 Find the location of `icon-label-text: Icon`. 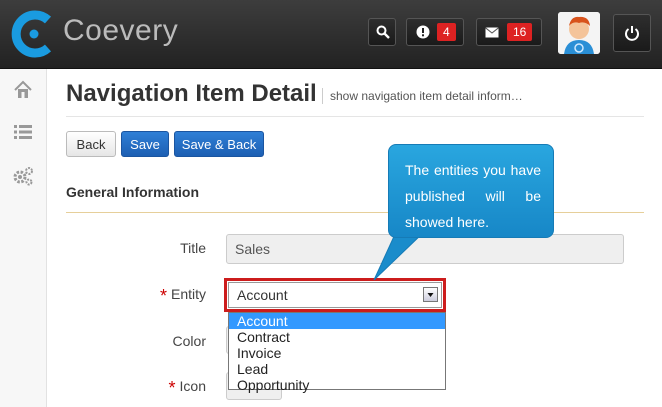

icon-label-text: Icon is located at coordinates (192, 386).